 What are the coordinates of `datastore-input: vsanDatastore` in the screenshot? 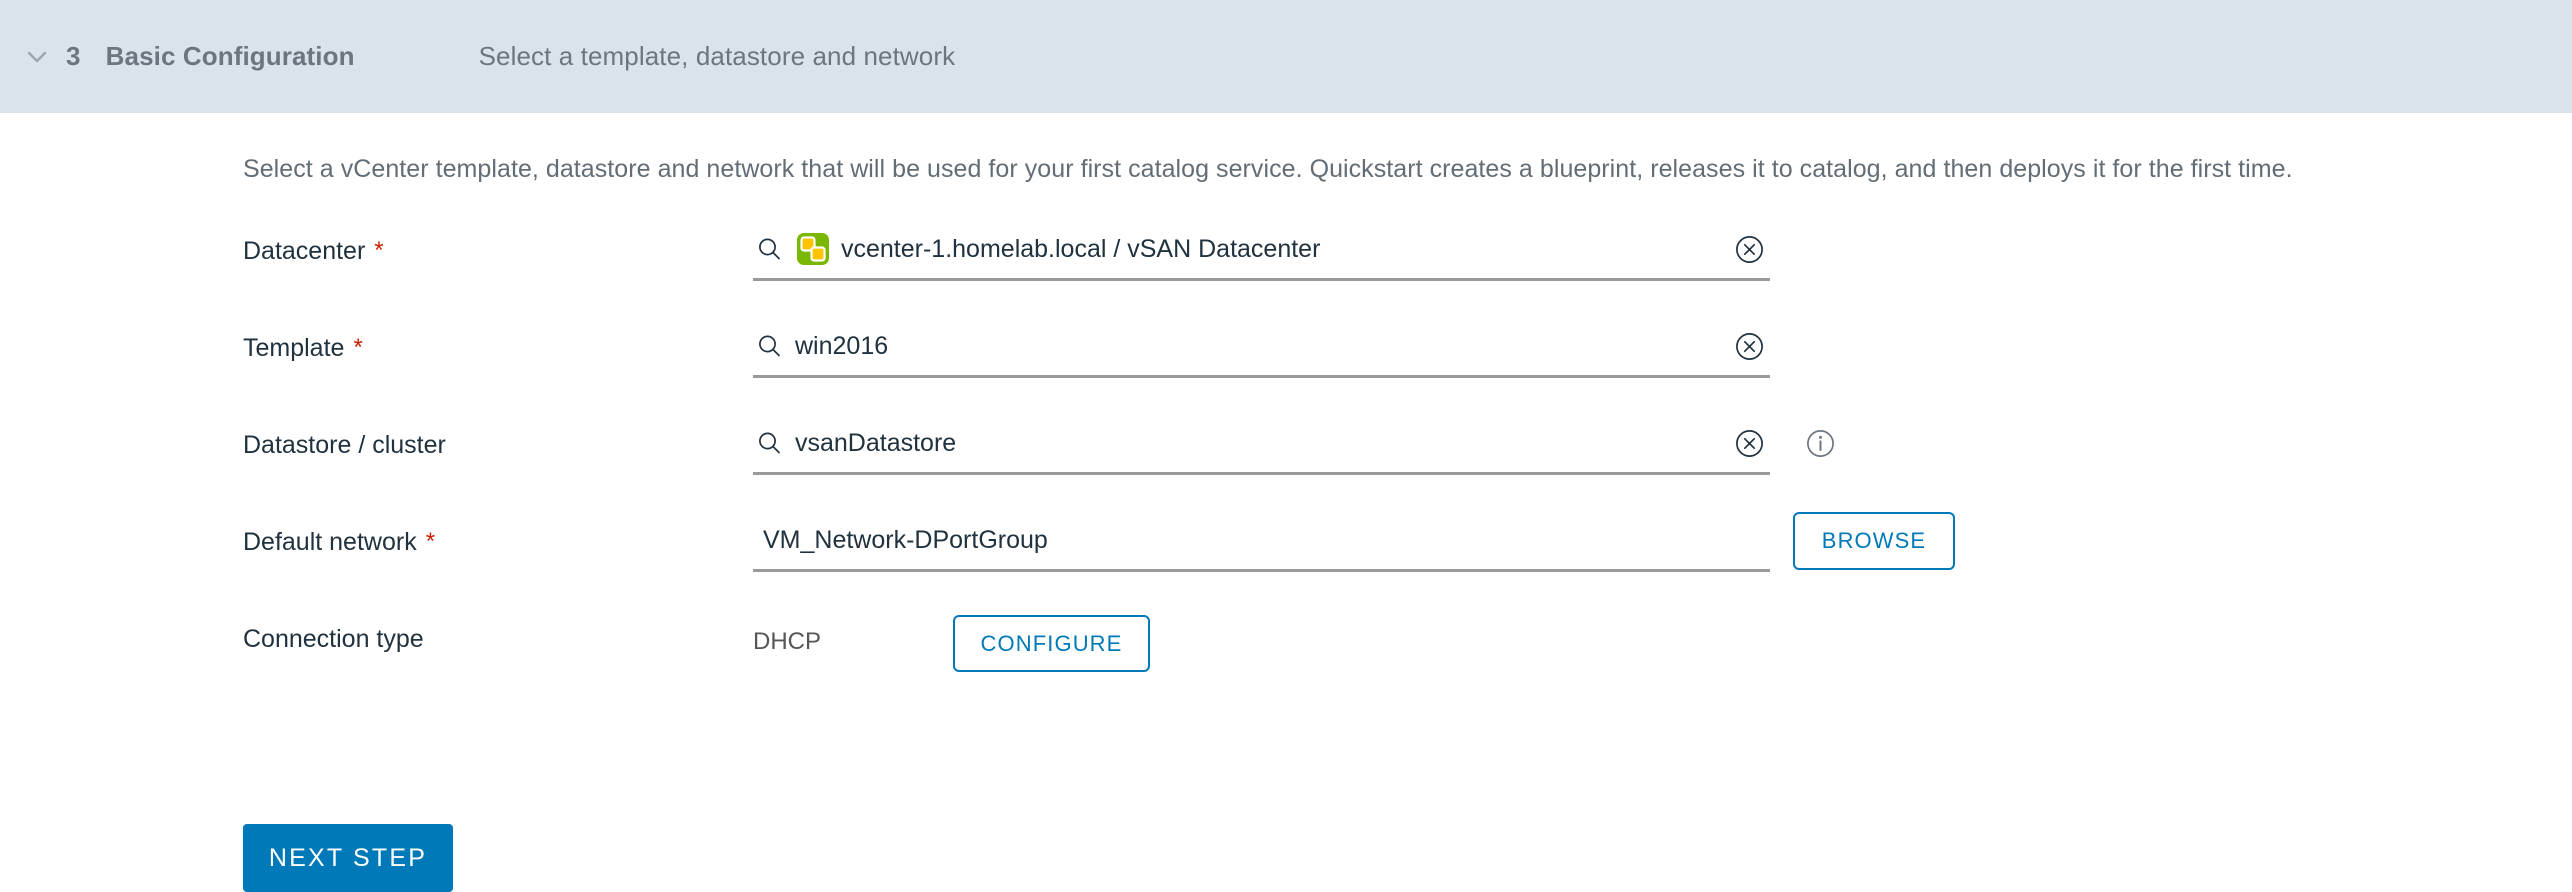 It's located at (1261, 446).